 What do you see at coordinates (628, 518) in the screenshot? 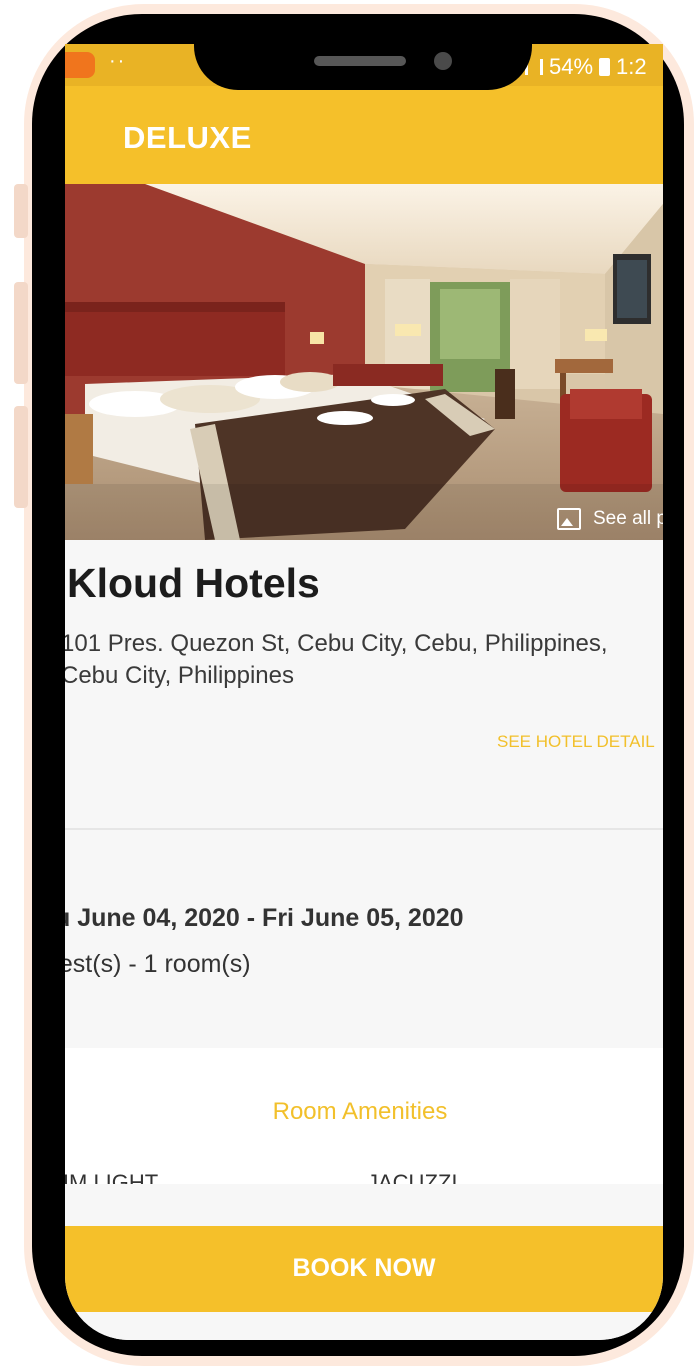
I see `see-all-label: See all p` at bounding box center [628, 518].